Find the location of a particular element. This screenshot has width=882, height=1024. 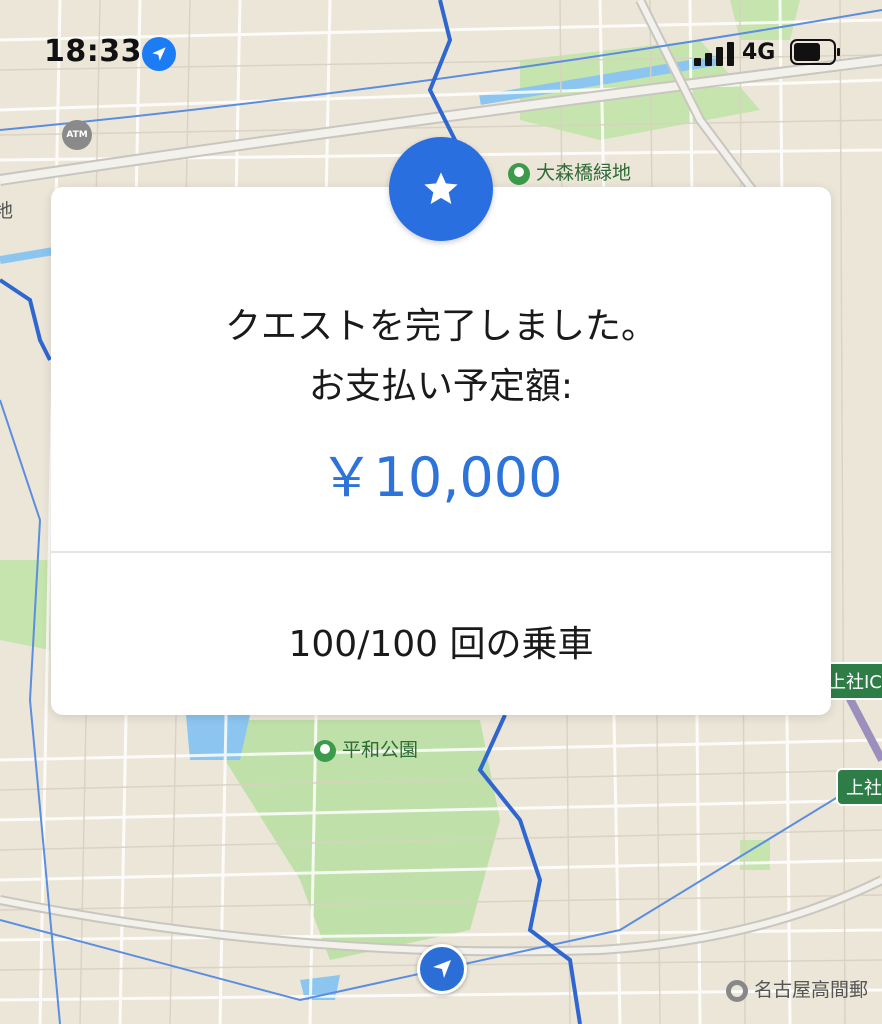

status-bar: 18:33 4G is located at coordinates (441, 50).